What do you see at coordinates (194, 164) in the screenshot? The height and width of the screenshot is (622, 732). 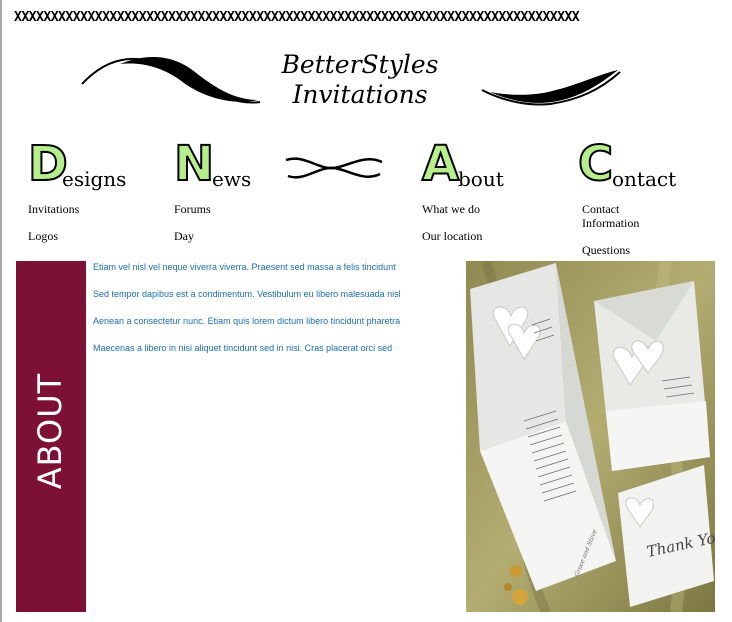 I see `news-big-letter: N` at bounding box center [194, 164].